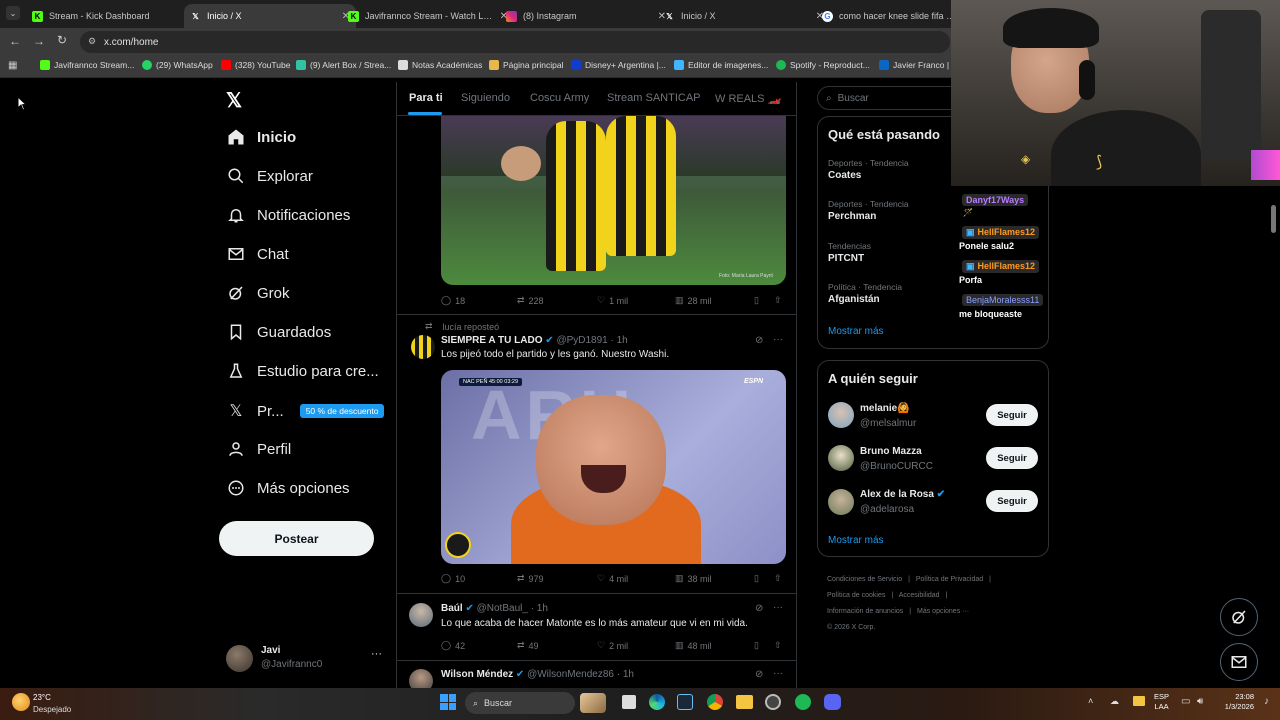 Image resolution: width=1280 pixels, height=720 pixels. I want to click on footer-link: Accesibilidad, so click(919, 595).